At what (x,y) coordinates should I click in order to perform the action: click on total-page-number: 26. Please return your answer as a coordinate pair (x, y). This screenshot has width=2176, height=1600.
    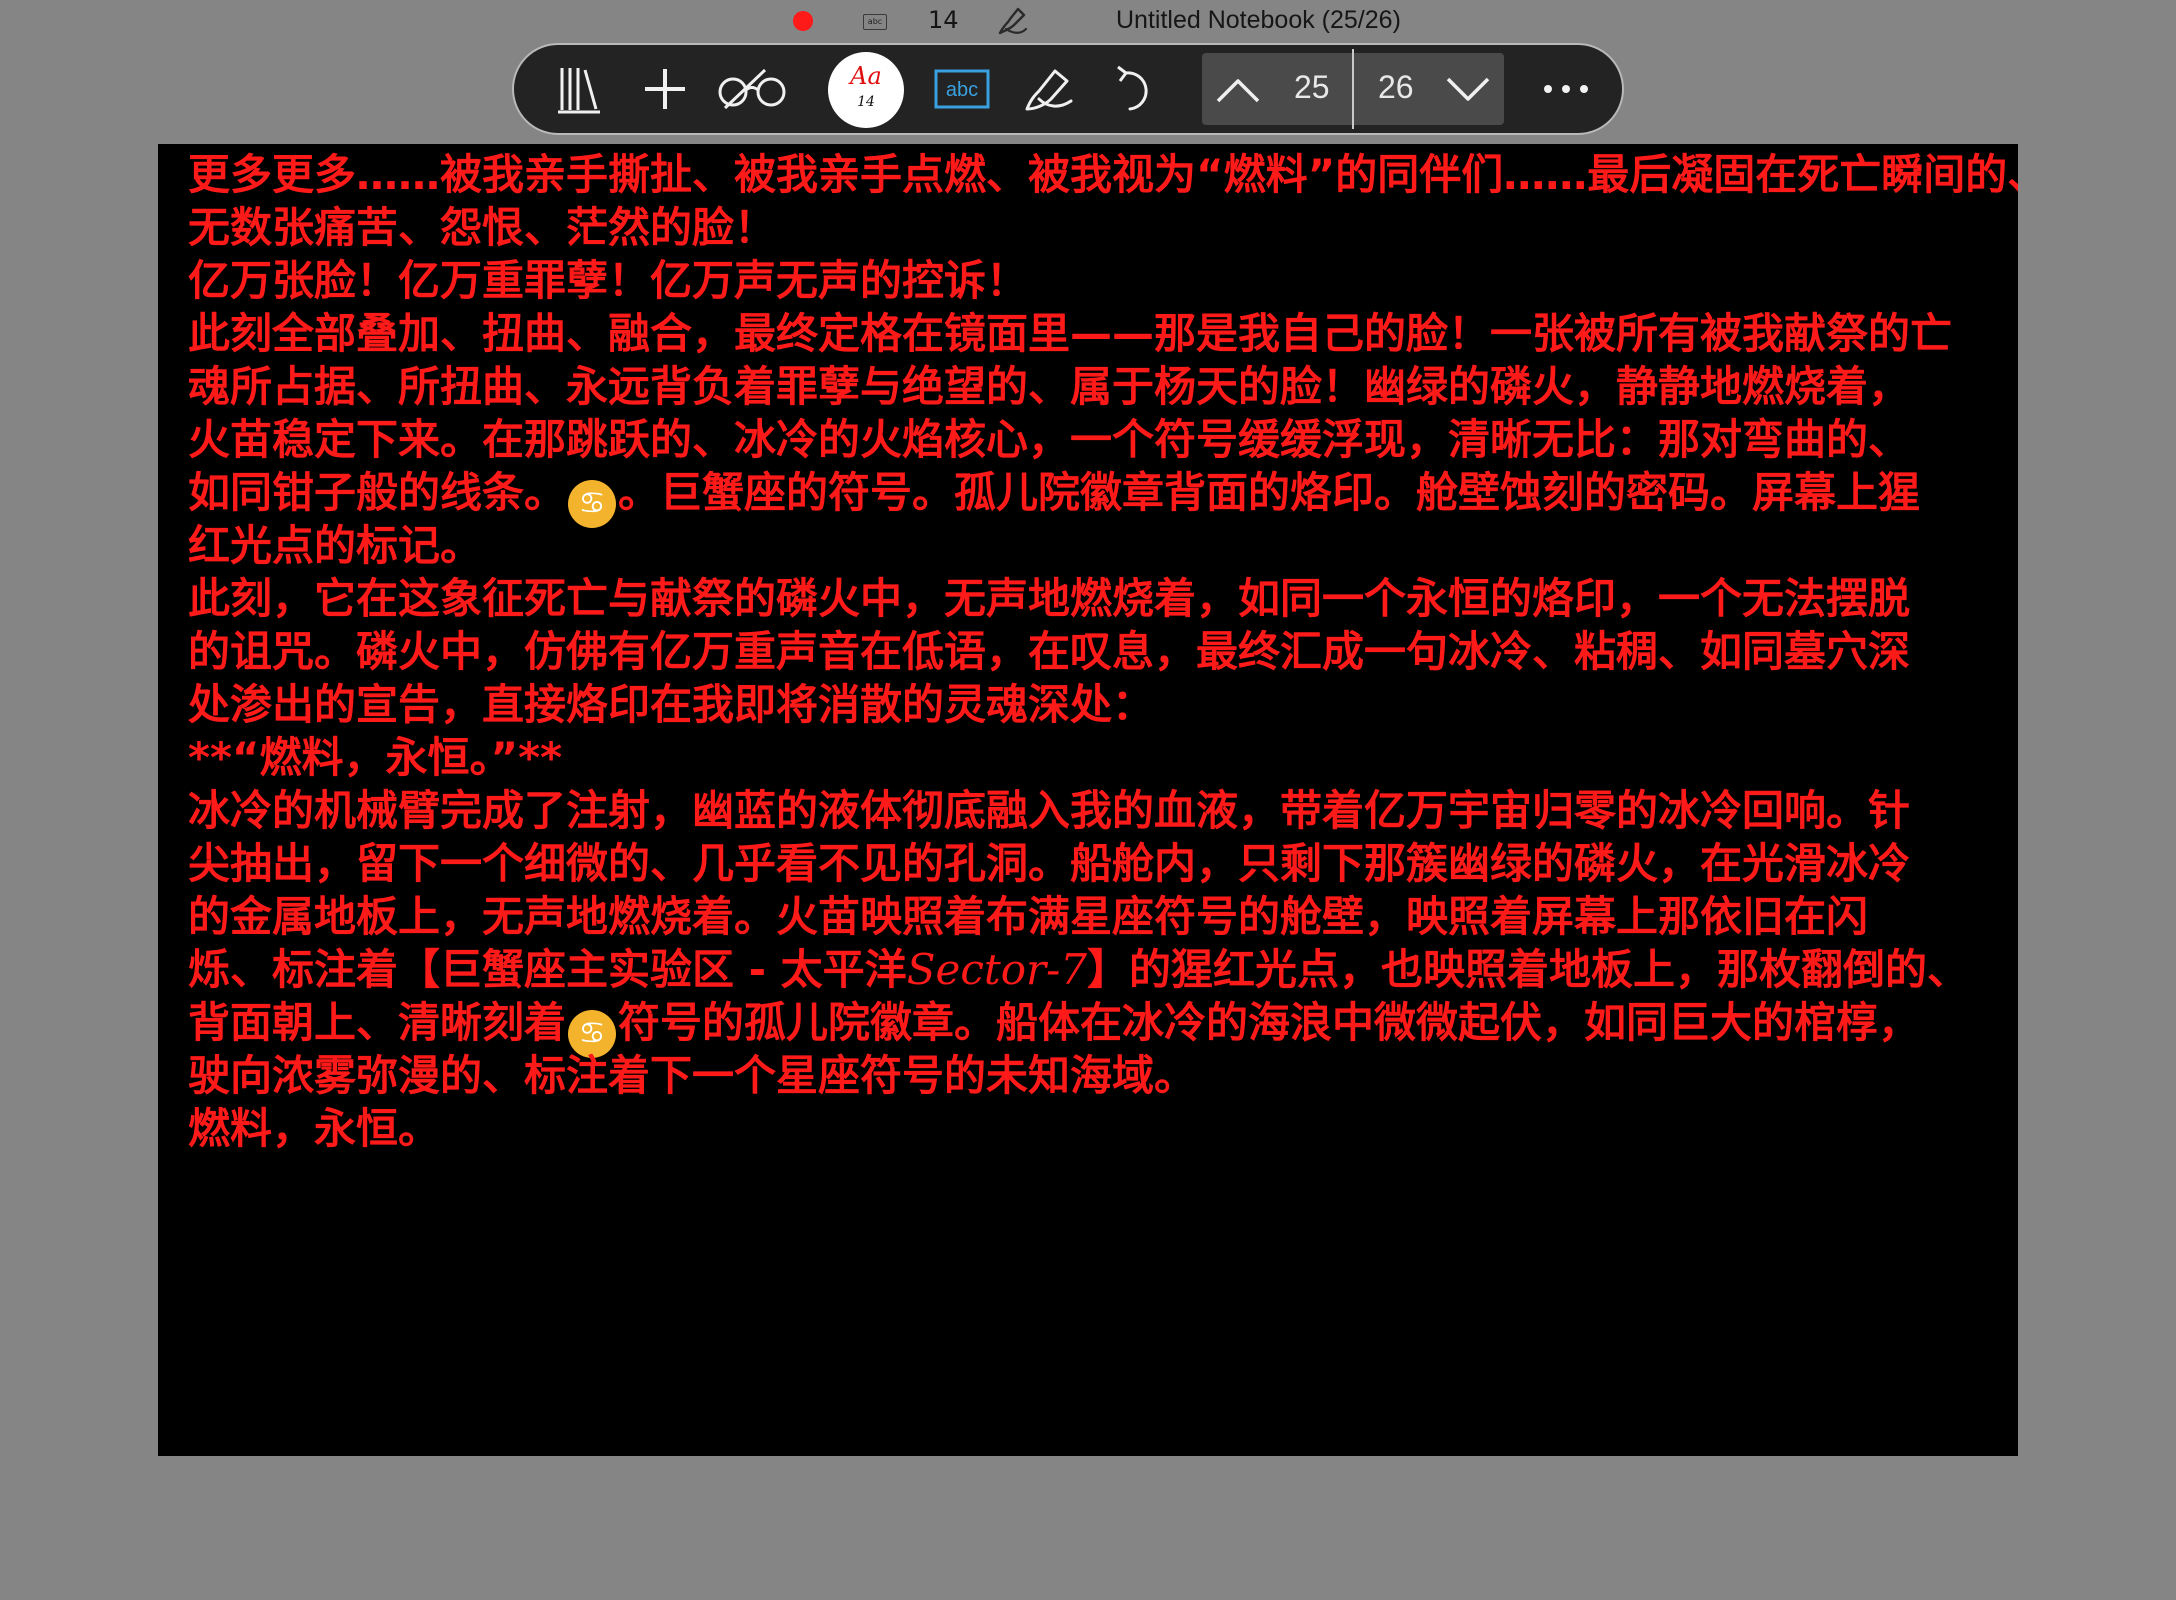
    Looking at the image, I should click on (1396, 87).